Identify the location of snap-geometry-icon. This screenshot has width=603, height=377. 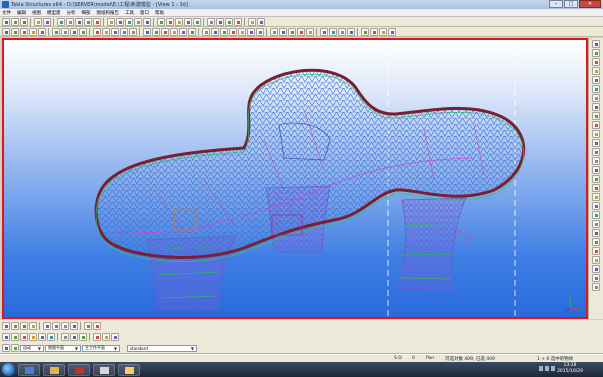
(596, 116).